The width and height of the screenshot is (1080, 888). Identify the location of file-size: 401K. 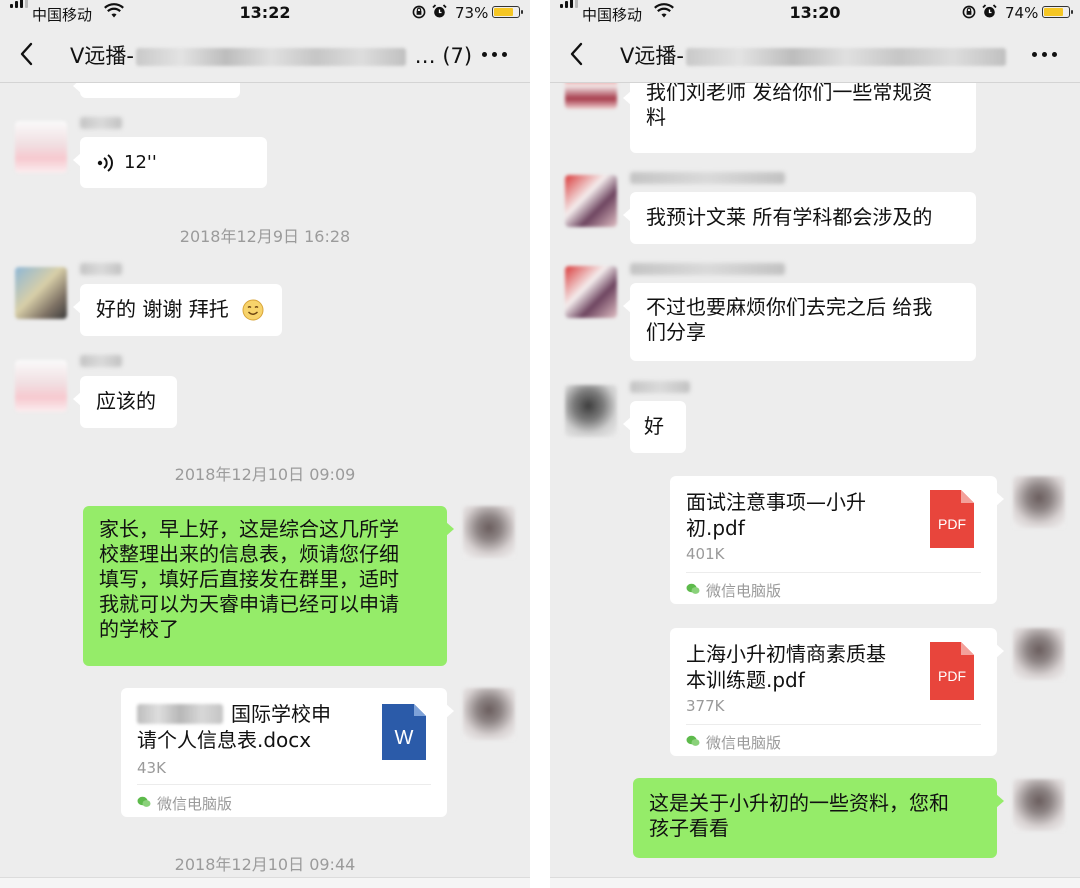
(705, 554).